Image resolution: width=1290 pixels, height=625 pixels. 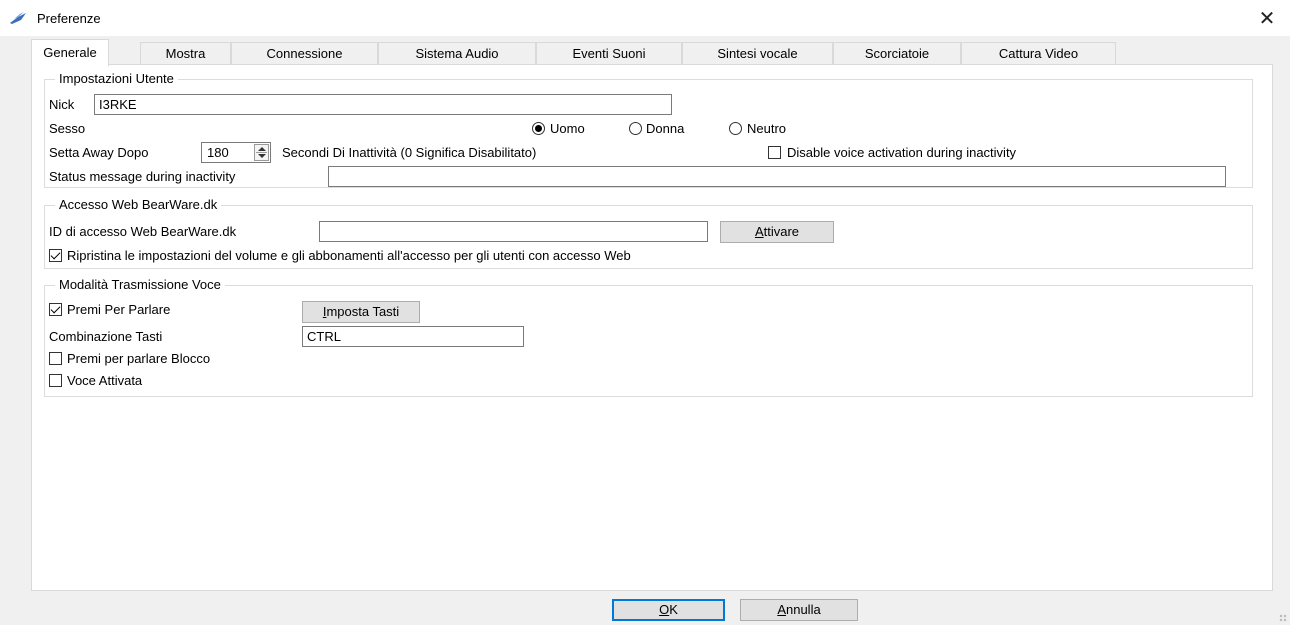 What do you see at coordinates (457, 53) in the screenshot?
I see `tab-sistema-audio: Sistema Audio` at bounding box center [457, 53].